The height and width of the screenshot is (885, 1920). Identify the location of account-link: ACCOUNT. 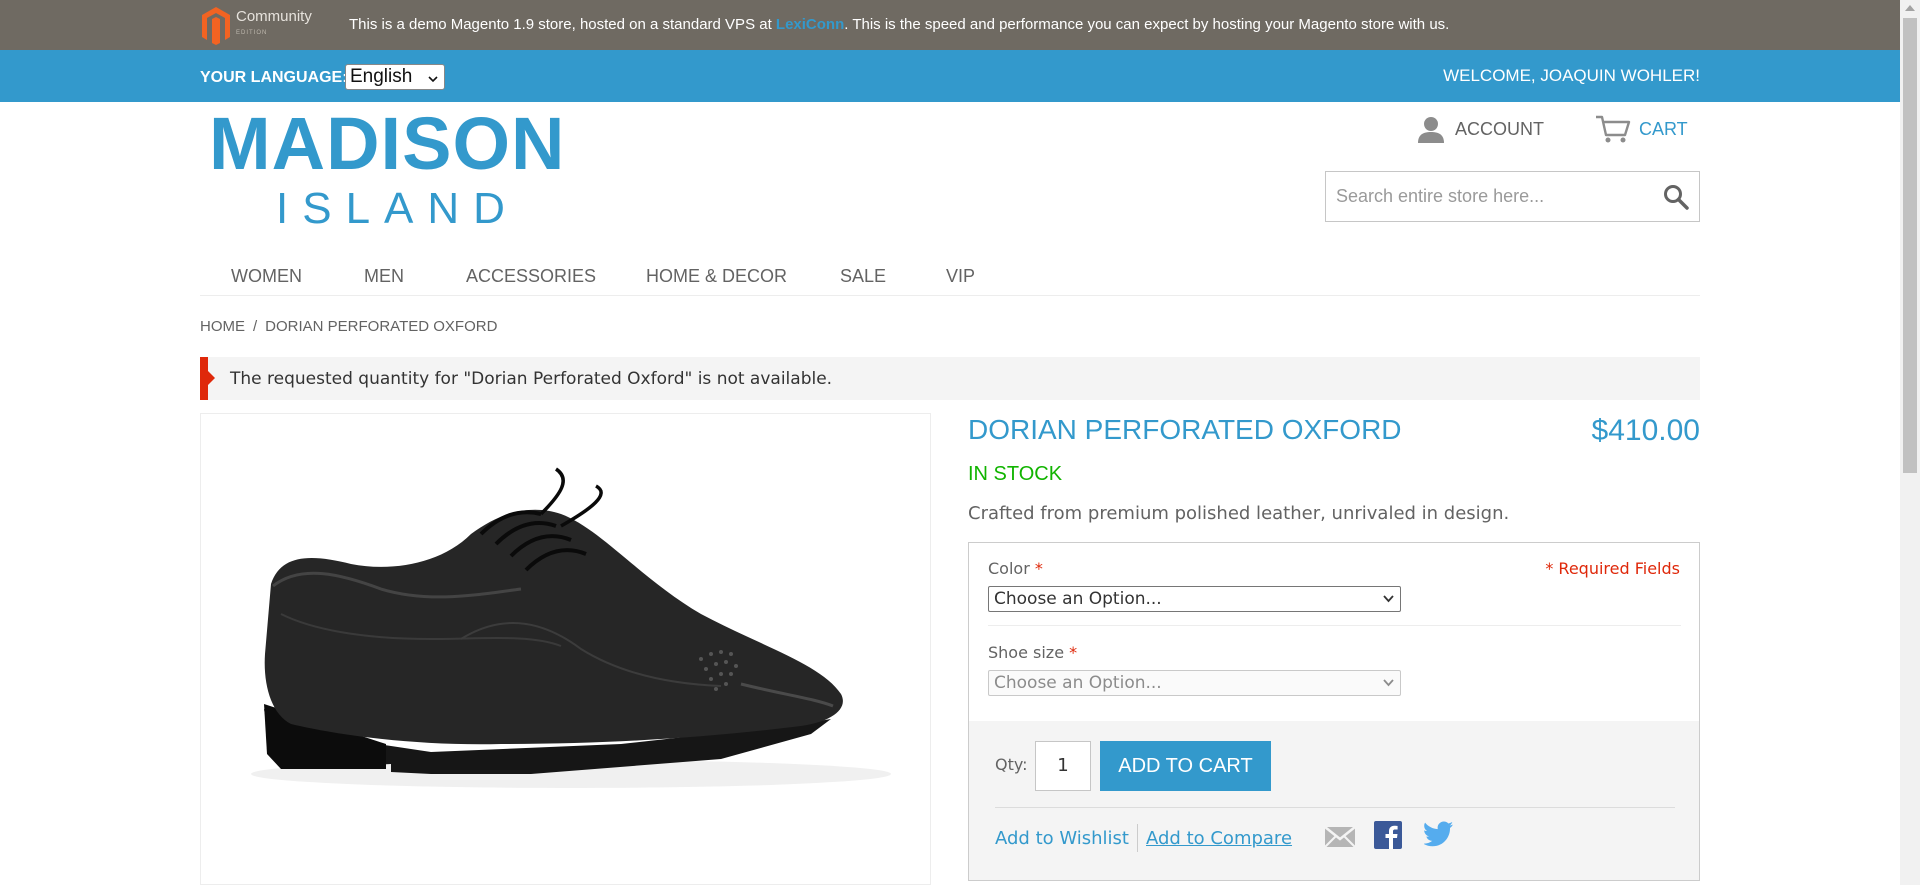
(1479, 129).